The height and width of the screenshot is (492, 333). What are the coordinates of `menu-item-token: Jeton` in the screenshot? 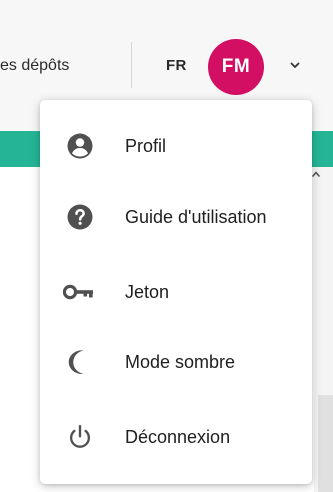 It's located at (176, 292).